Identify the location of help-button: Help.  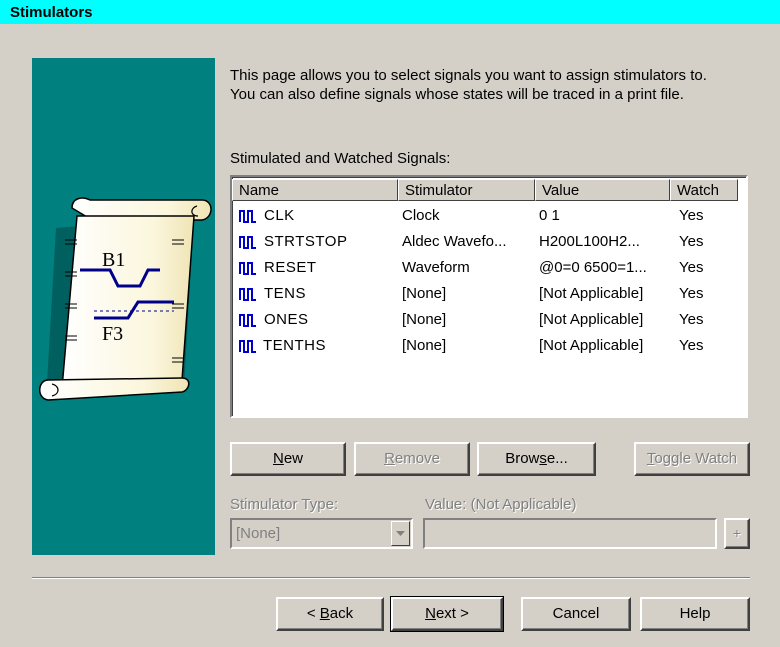
(695, 614).